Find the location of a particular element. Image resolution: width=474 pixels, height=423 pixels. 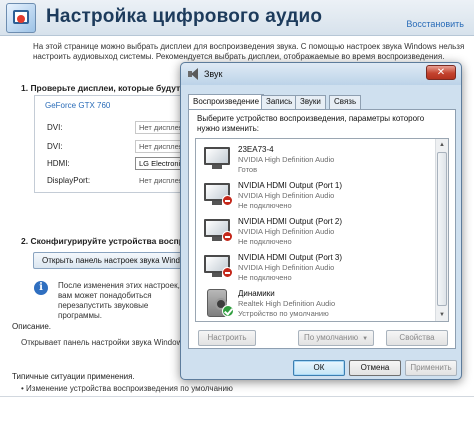

ok-button: ОК is located at coordinates (319, 368).